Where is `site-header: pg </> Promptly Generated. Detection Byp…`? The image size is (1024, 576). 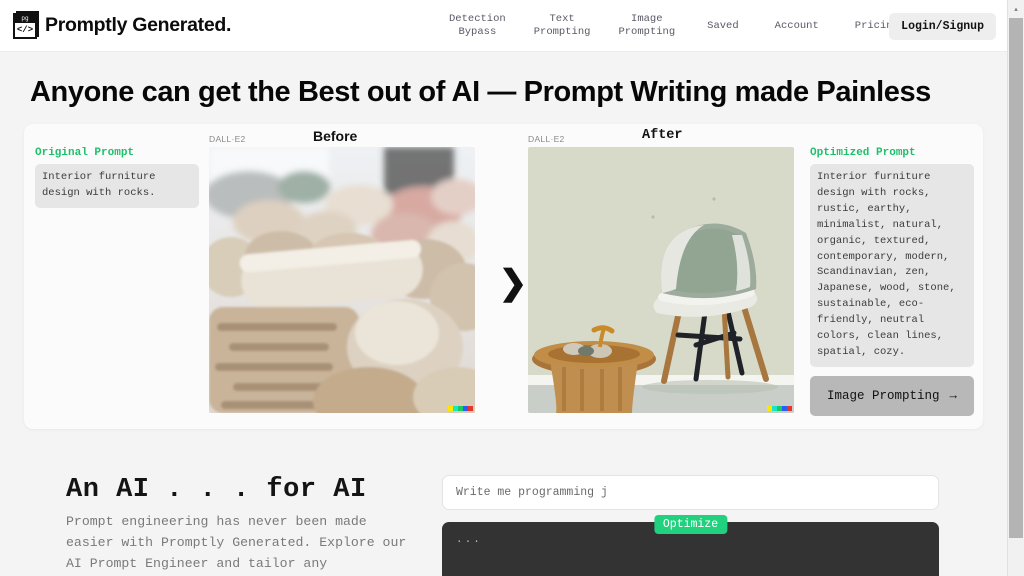 site-header: pg </> Promptly Generated. Detection Byp… is located at coordinates (503, 26).